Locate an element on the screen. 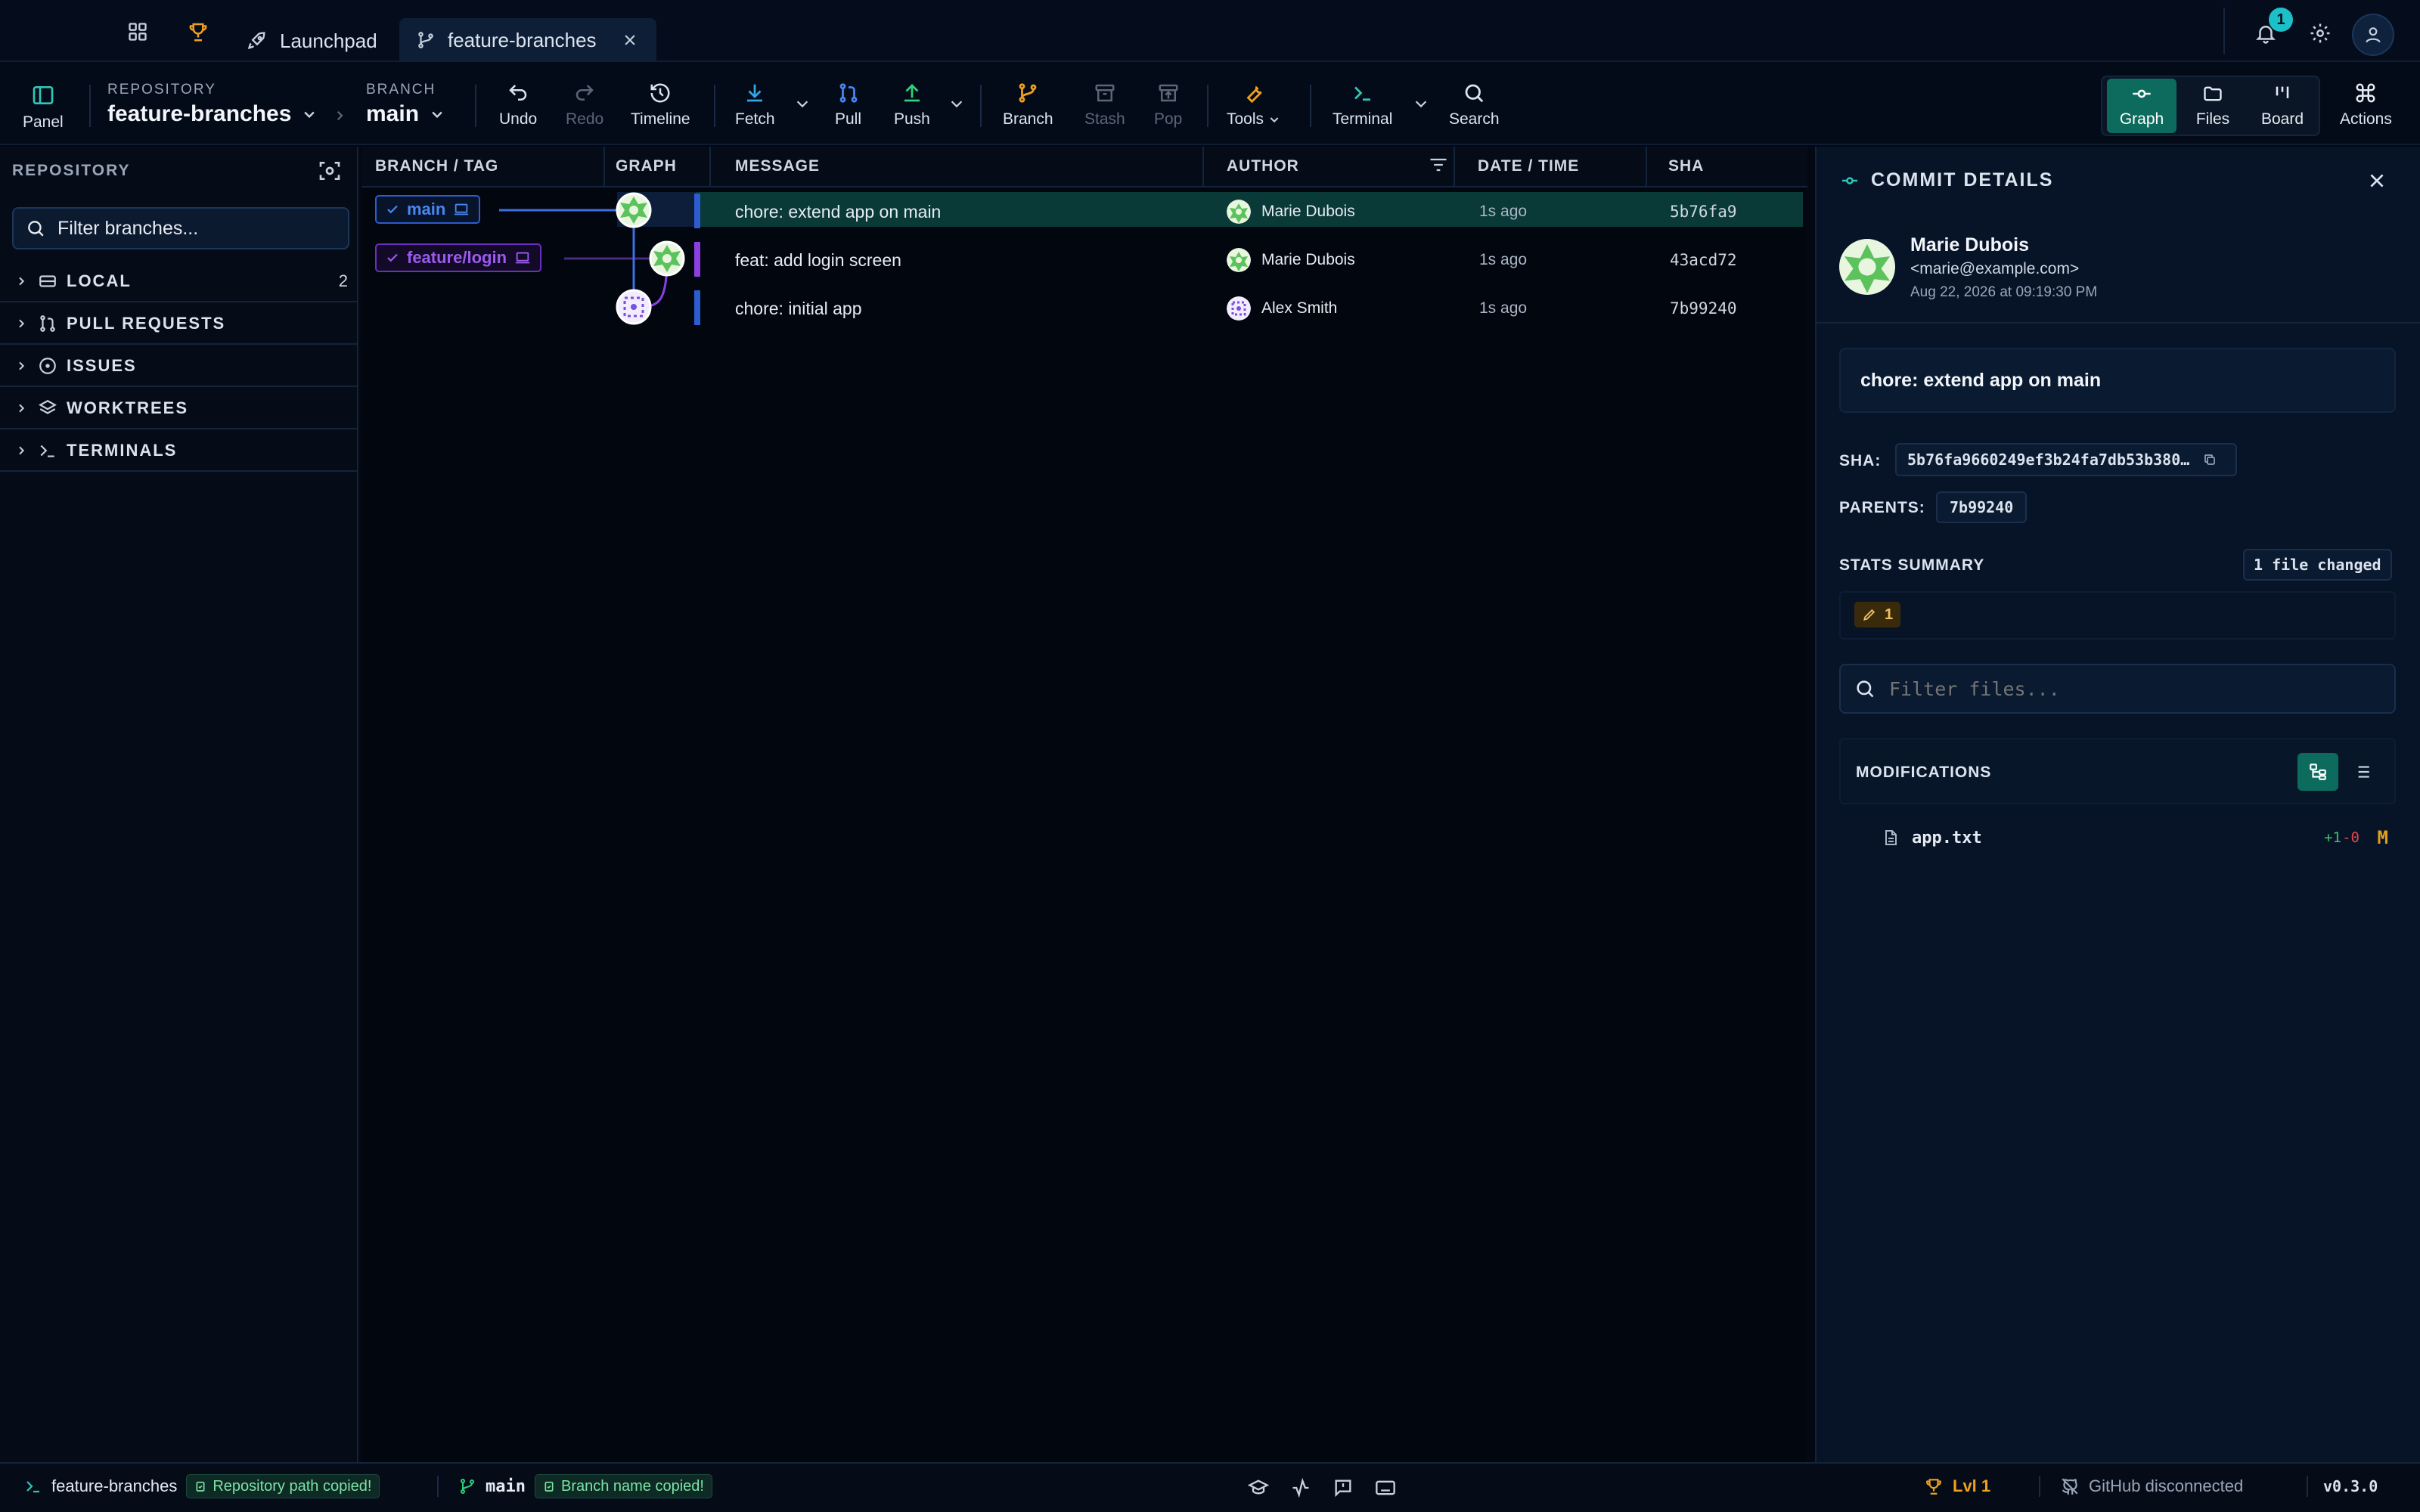 This screenshot has width=2420, height=1512. level-indicator: Lvl 1 is located at coordinates (1957, 1486).